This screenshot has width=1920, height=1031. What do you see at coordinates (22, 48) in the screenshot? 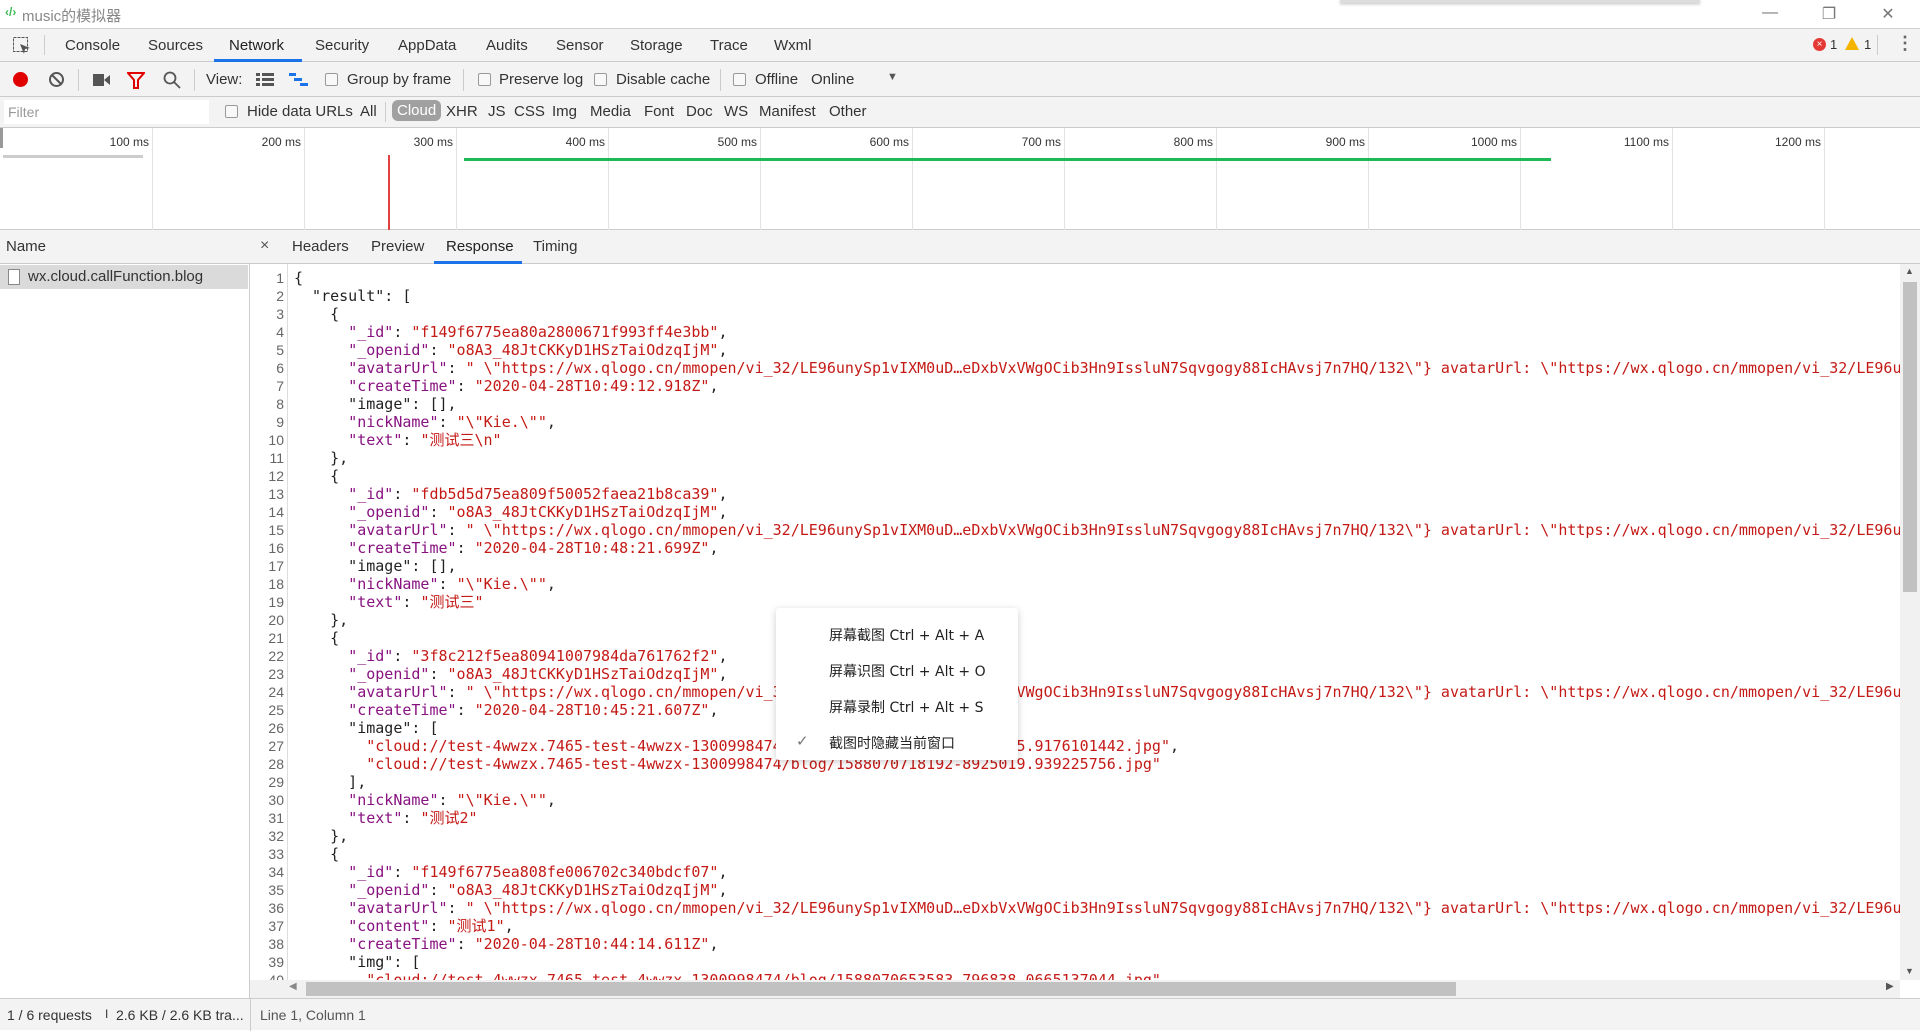
I see `inspect-element-icon` at bounding box center [22, 48].